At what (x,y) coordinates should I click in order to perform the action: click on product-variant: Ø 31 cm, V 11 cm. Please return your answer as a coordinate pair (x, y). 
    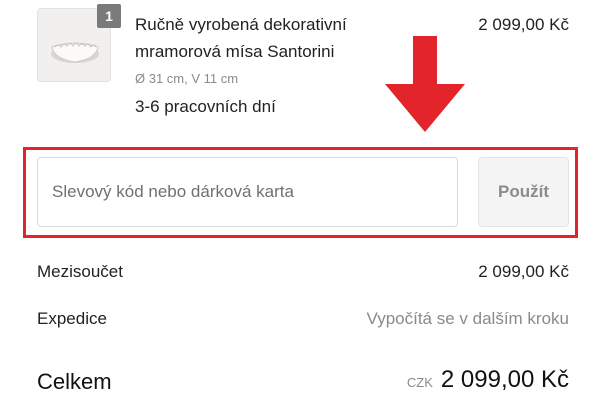
    Looking at the image, I should click on (187, 78).